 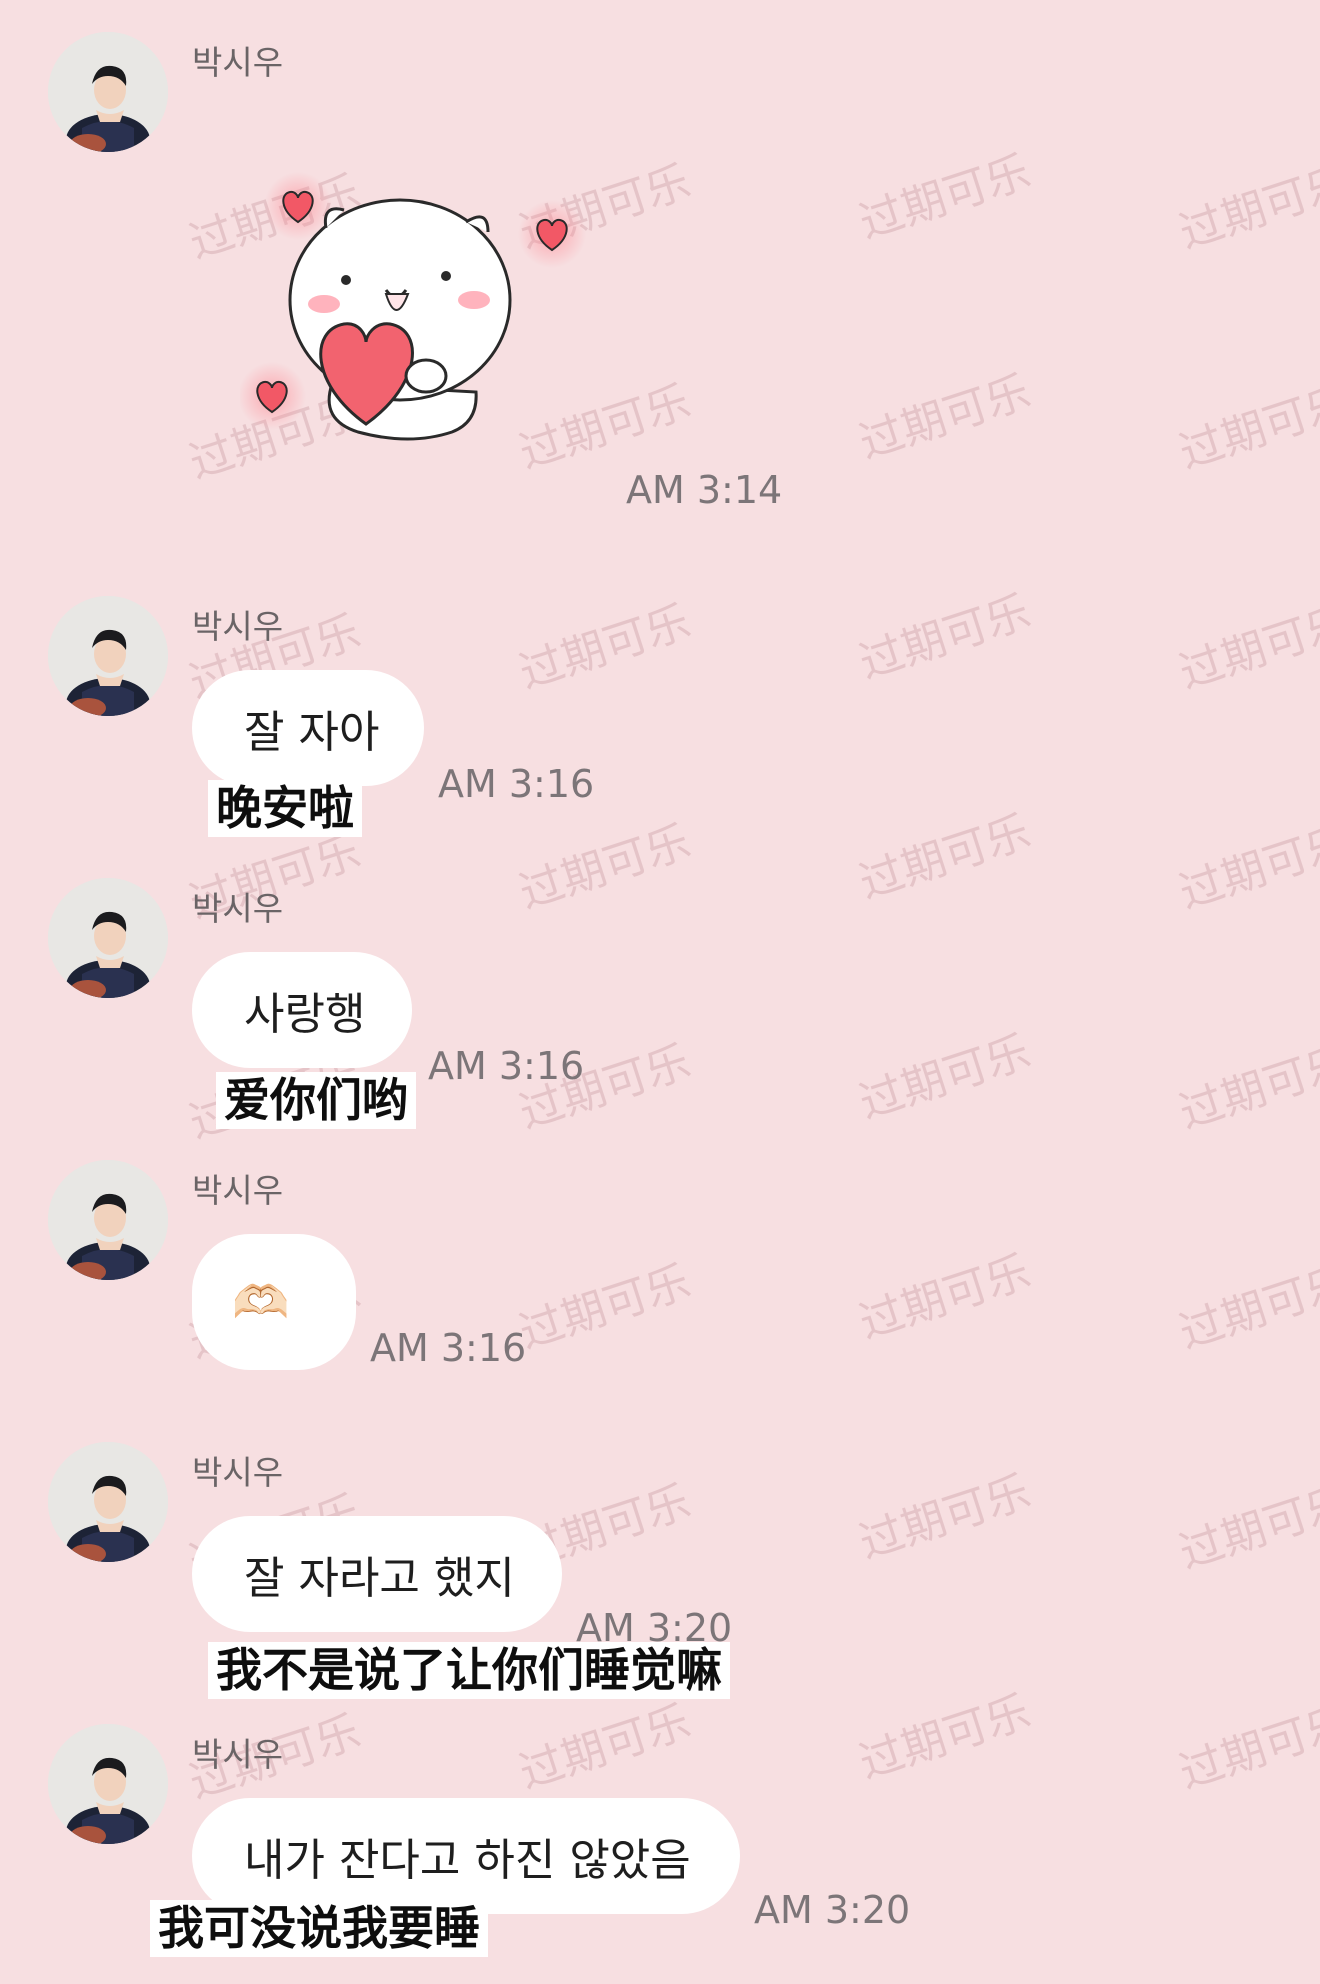 I want to click on message-bubble: 사랑행, so click(x=302, y=1010).